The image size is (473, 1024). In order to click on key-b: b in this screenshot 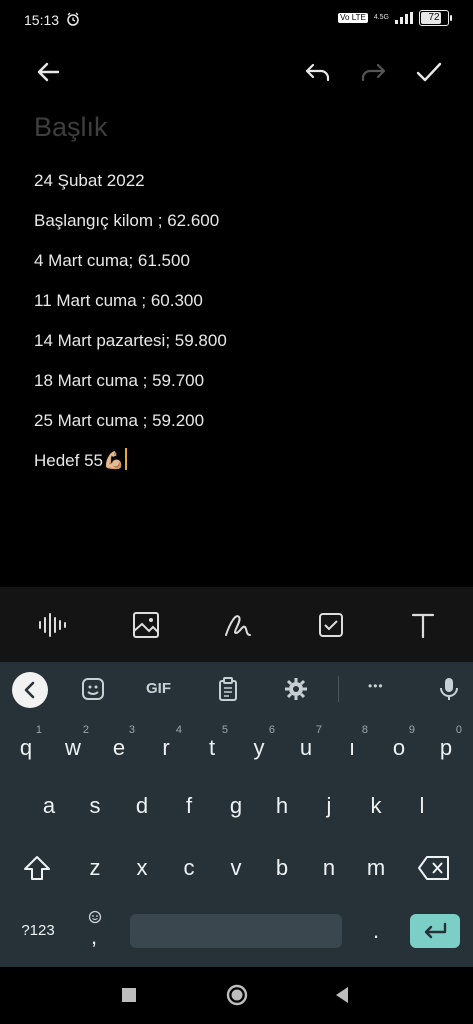, I will do `click(282, 868)`.